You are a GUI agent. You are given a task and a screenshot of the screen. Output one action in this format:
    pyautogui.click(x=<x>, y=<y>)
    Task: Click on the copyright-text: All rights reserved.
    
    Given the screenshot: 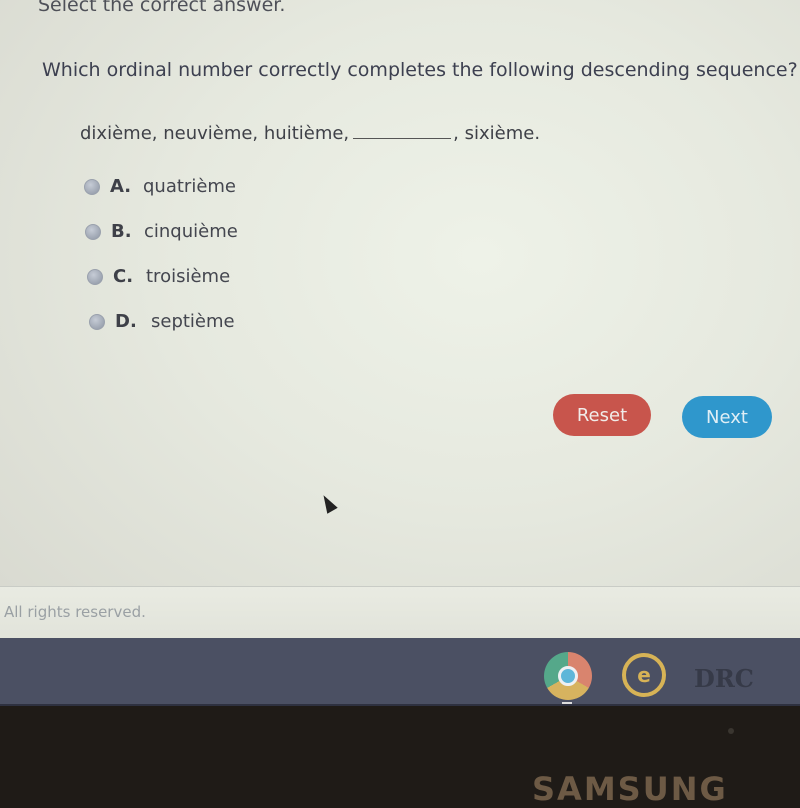 What is the action you would take?
    pyautogui.click(x=75, y=612)
    